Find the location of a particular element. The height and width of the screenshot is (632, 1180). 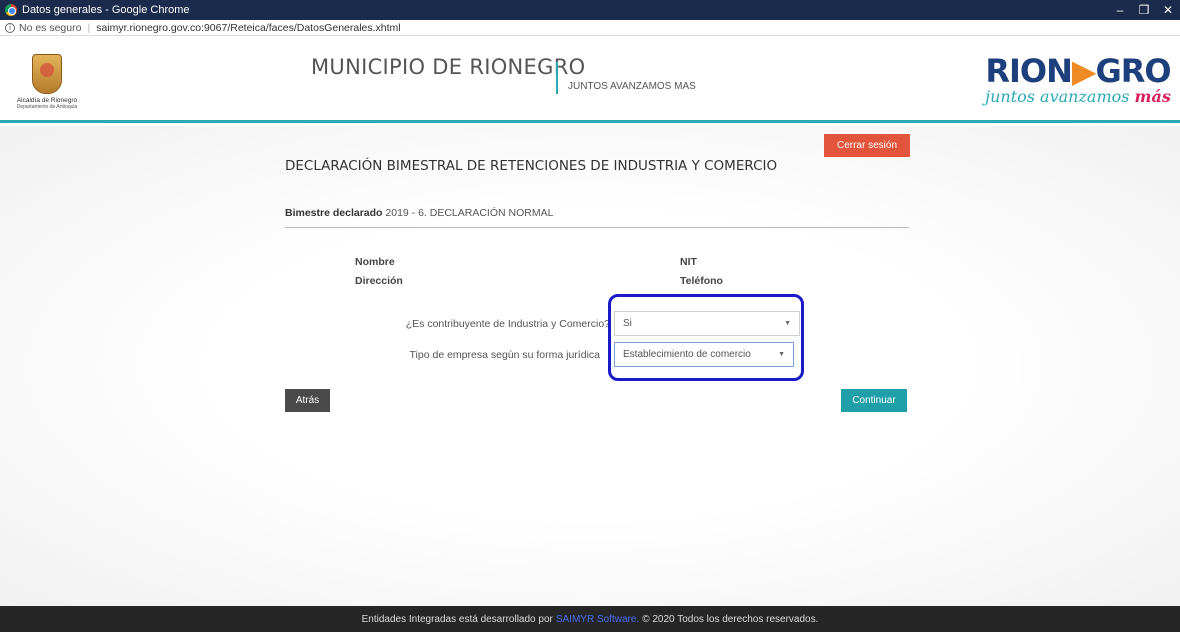

company-type-select: Establecimiento de comercio ▼ is located at coordinates (704, 354).